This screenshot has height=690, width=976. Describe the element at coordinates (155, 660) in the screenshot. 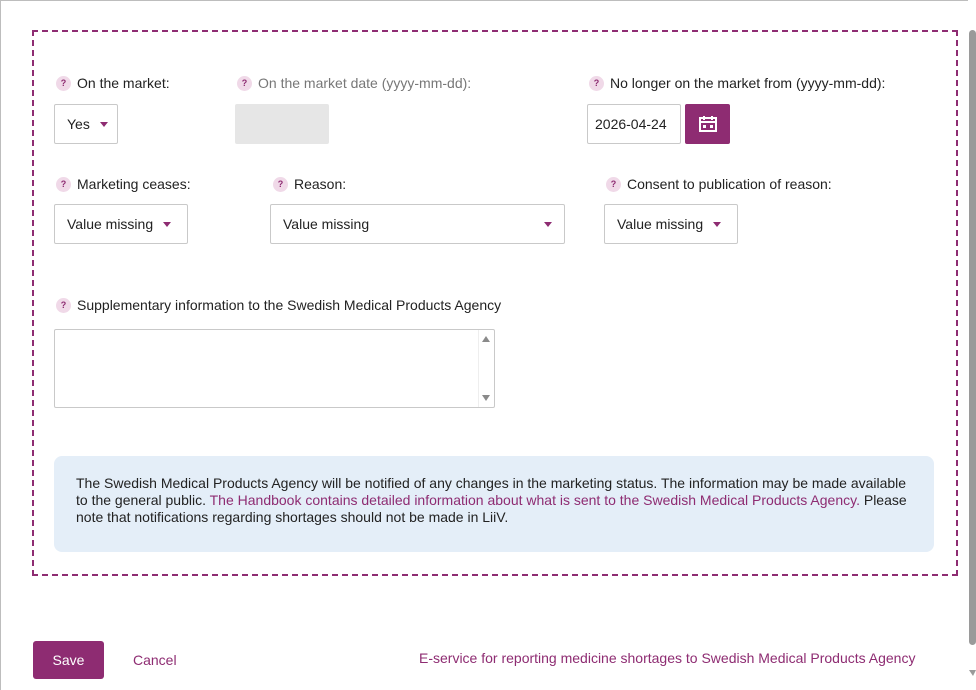

I see `cancel-button: Cancel` at that location.